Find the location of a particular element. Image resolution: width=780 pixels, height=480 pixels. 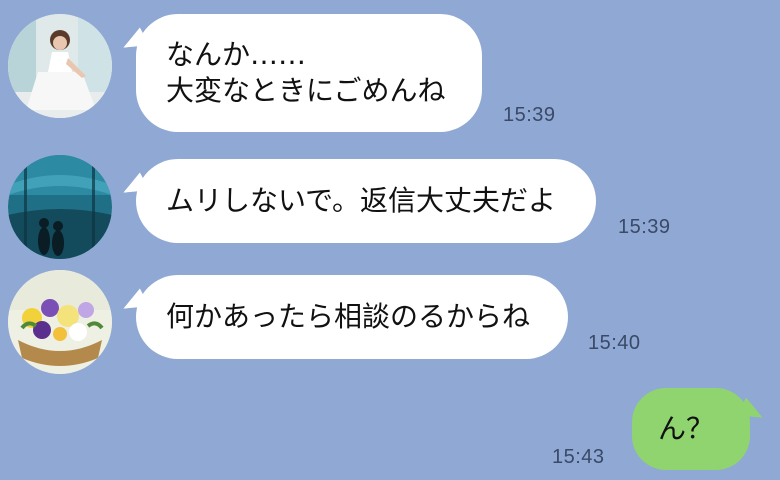

message-bubble: ムリしないで。返信大丈夫だよ is located at coordinates (366, 201).